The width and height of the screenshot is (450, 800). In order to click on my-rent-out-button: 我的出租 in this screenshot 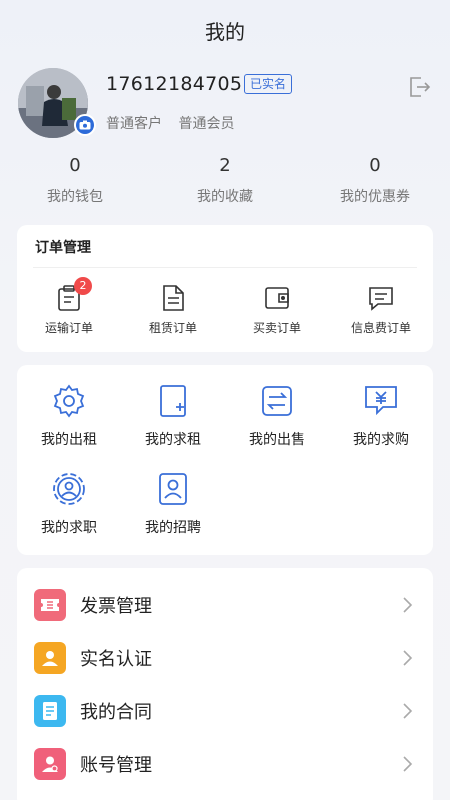, I will do `click(69, 416)`.